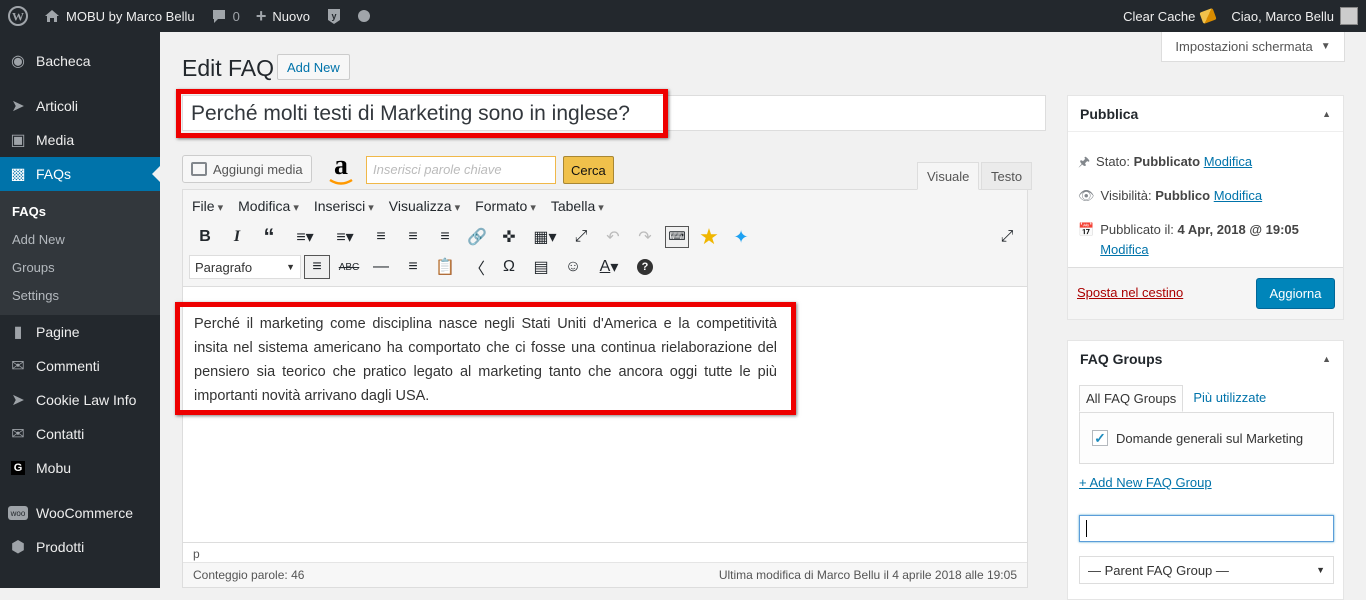 This screenshot has width=1366, height=600. I want to click on amazon-icon: a, so click(341, 169).